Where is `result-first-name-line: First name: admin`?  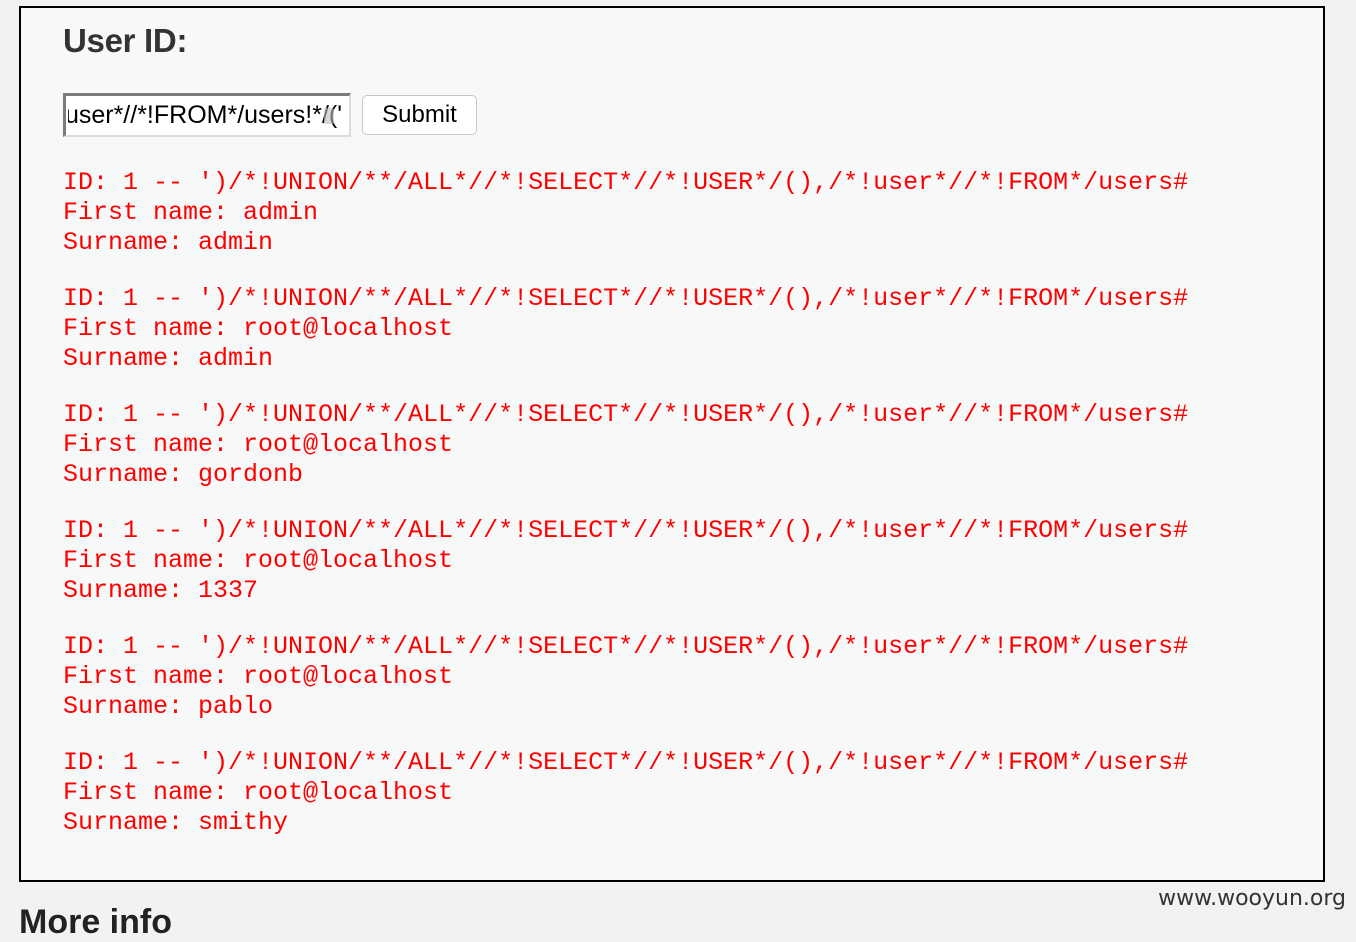
result-first-name-line: First name: admin is located at coordinates (191, 212).